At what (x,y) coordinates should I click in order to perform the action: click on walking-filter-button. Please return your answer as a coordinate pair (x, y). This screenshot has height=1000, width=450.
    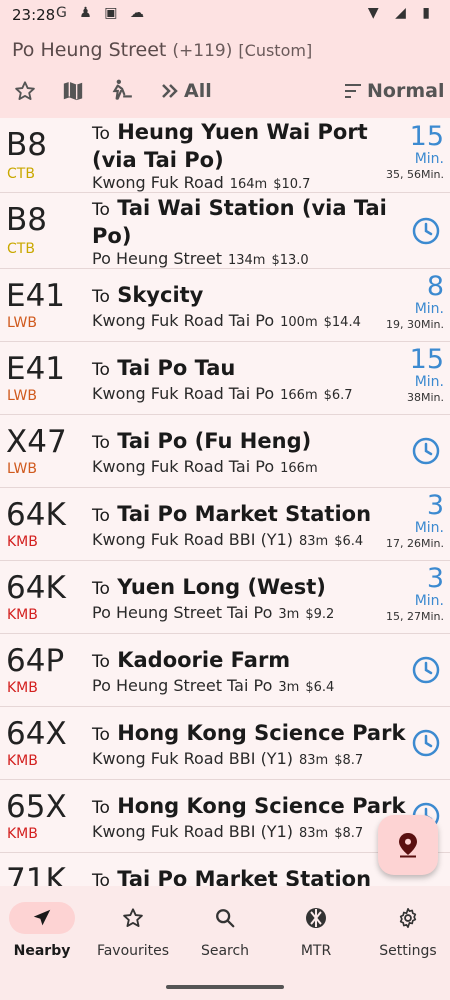
    Looking at the image, I should click on (121, 91).